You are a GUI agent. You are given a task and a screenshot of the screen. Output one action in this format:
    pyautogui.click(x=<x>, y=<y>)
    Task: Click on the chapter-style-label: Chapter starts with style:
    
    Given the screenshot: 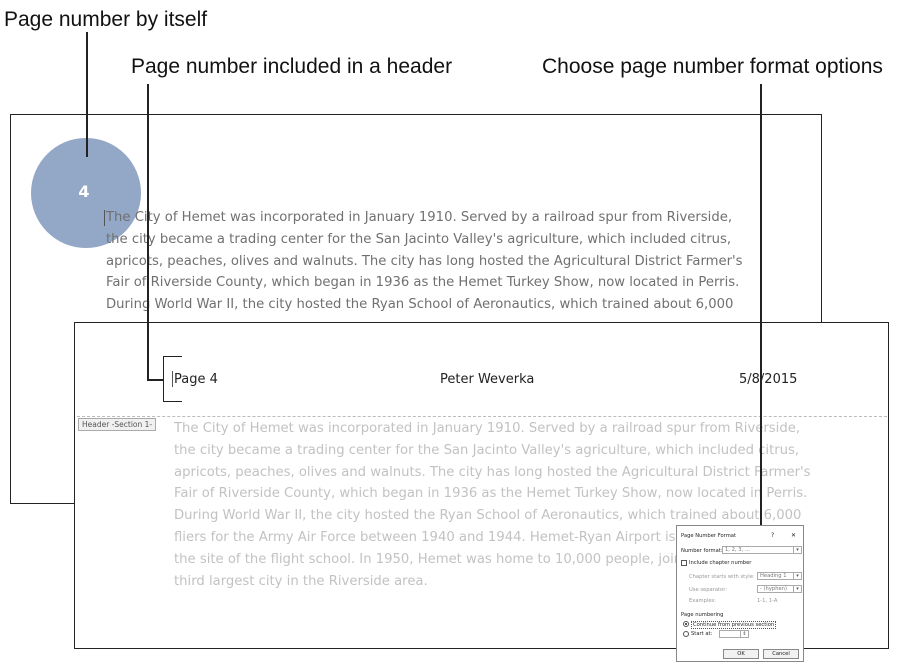 What is the action you would take?
    pyautogui.click(x=722, y=577)
    